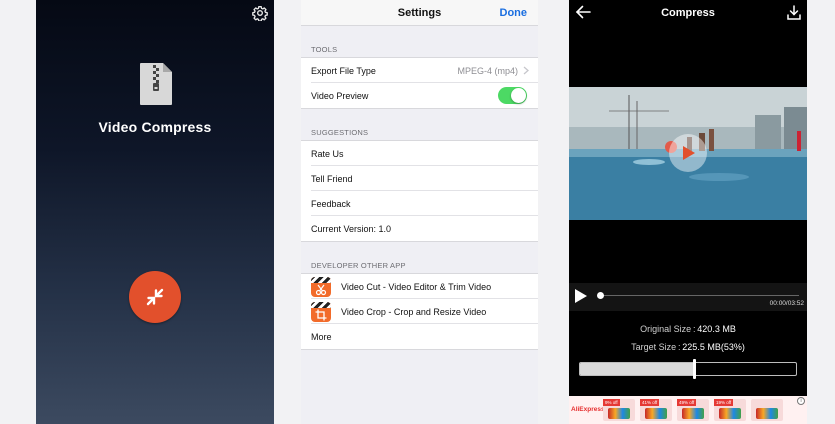 The width and height of the screenshot is (835, 424). I want to click on target-size-label: Target Size, so click(654, 347).